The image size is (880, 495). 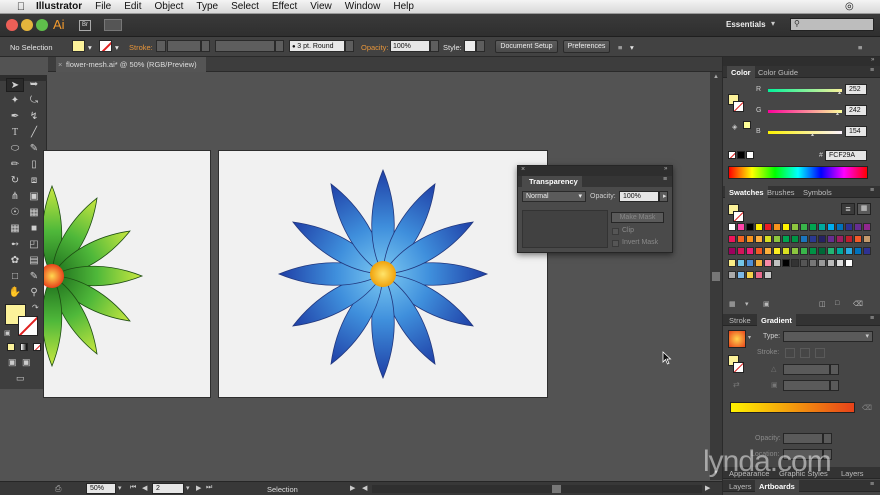 I want to click on brush-dropdown, so click(x=349, y=46).